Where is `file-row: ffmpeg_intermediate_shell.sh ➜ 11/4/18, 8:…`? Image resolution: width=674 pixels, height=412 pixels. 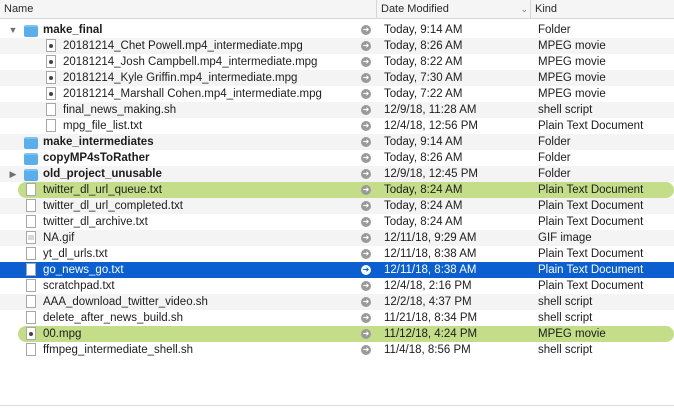 file-row: ffmpeg_intermediate_shell.sh ➜ 11/4/18, 8:… is located at coordinates (337, 350).